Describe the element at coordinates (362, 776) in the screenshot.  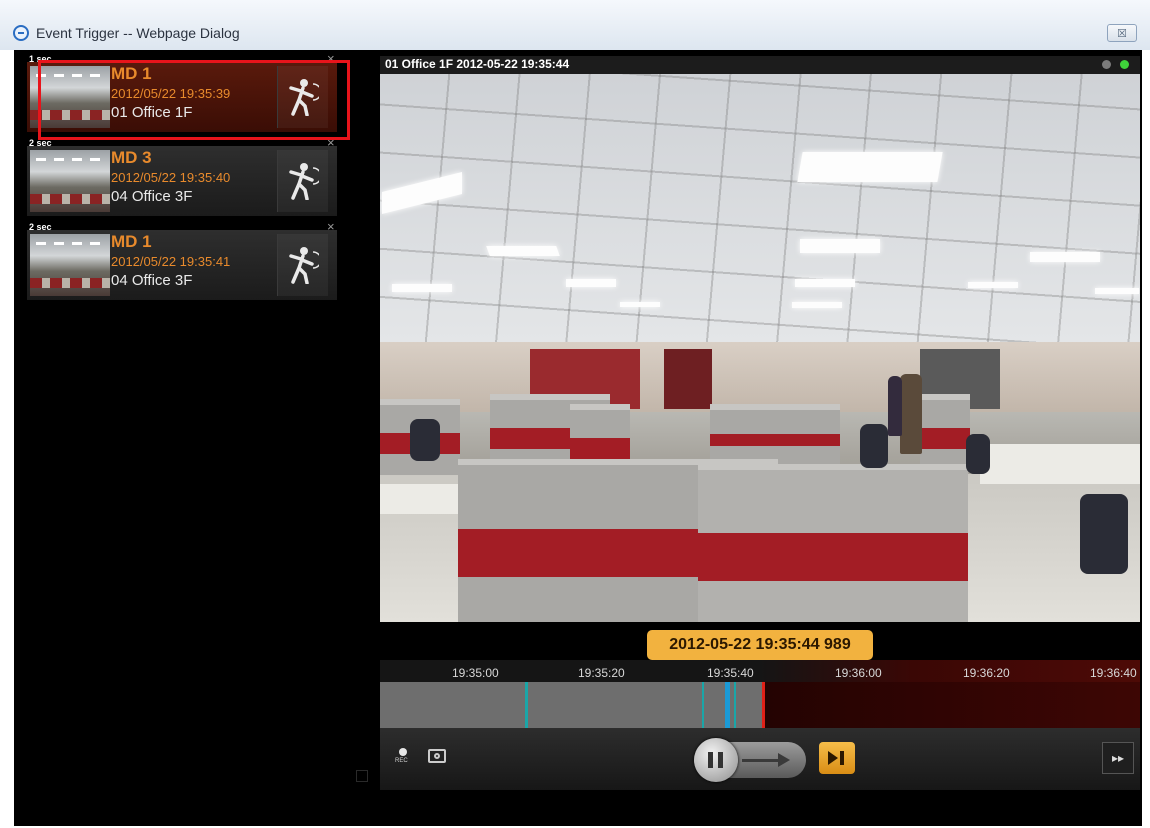
I see `resize-grip` at that location.